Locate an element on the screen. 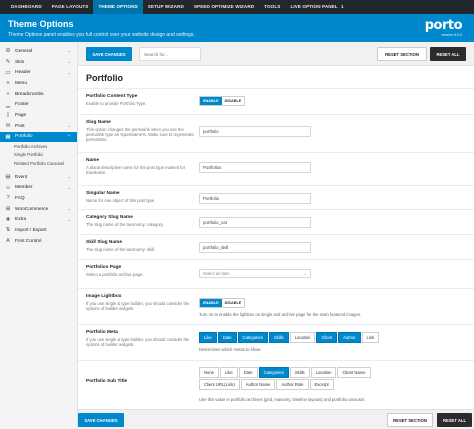  sidebar-item-label: Footer is located at coordinates (22, 105).